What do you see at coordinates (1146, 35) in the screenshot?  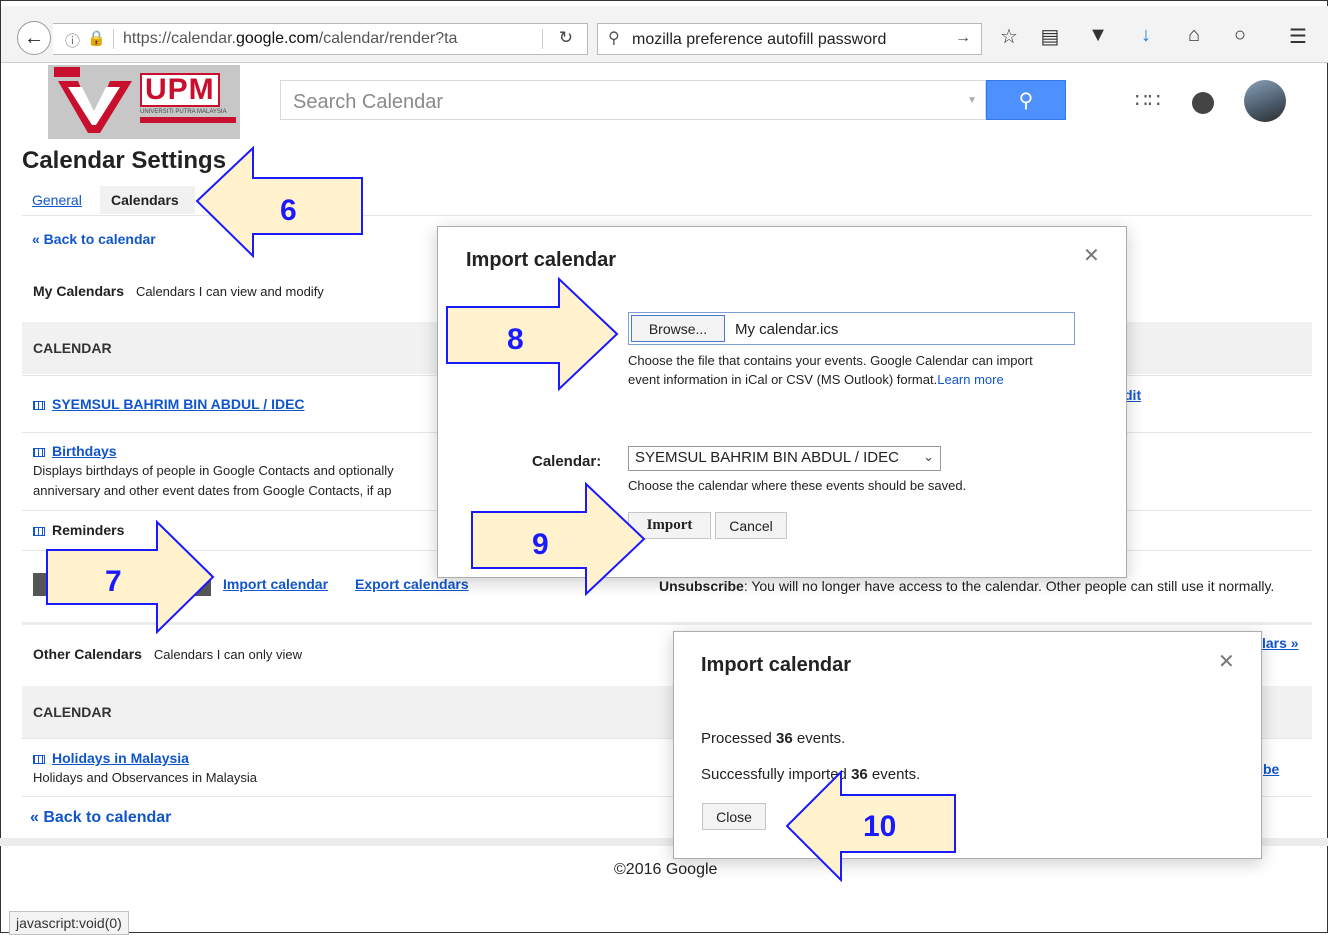 I see `download-icon: ↓` at bounding box center [1146, 35].